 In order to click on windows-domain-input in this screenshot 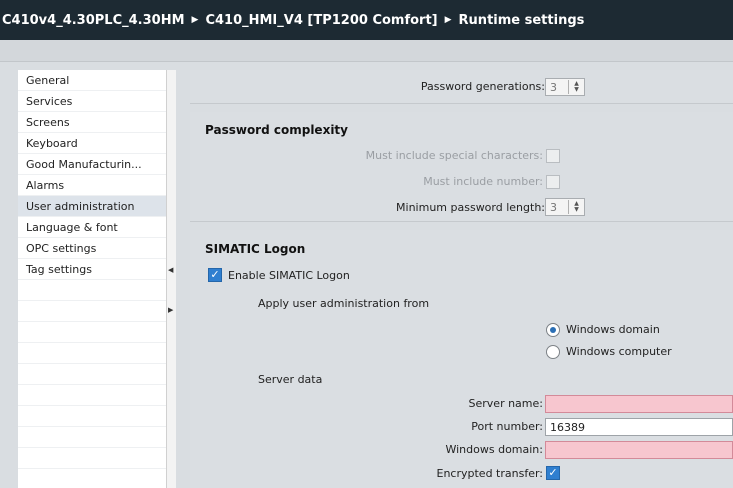, I will do `click(639, 450)`.